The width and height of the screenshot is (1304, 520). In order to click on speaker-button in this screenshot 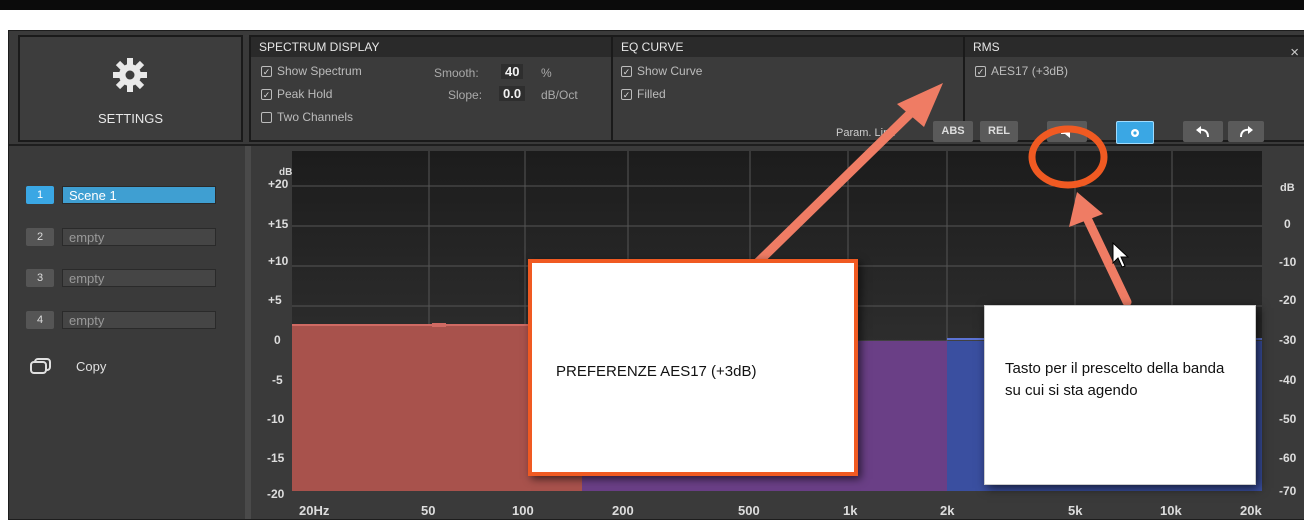, I will do `click(1067, 131)`.